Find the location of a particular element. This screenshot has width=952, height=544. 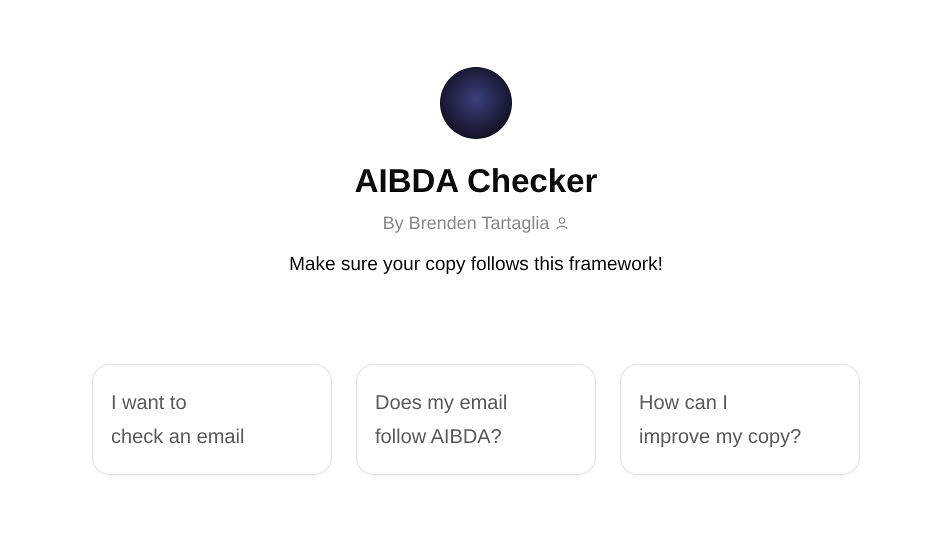

prompt-suggestion: Does my email follow AIBDA? is located at coordinates (476, 419).